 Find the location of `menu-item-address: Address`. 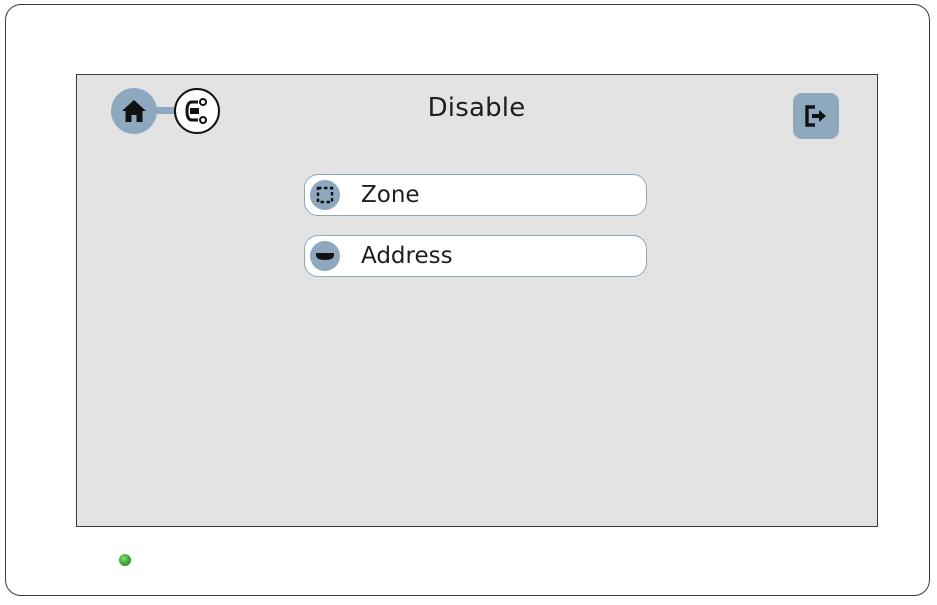

menu-item-address: Address is located at coordinates (475, 256).